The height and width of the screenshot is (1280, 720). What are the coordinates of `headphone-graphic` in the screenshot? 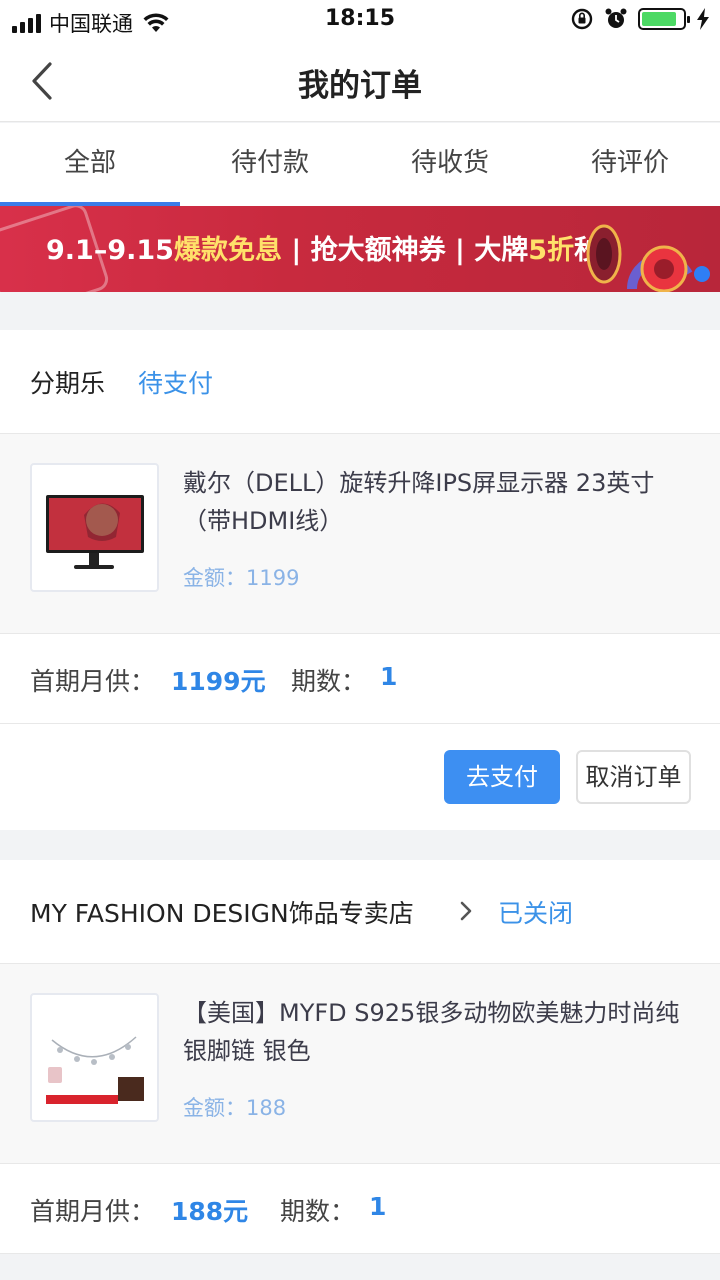 It's located at (639, 258).